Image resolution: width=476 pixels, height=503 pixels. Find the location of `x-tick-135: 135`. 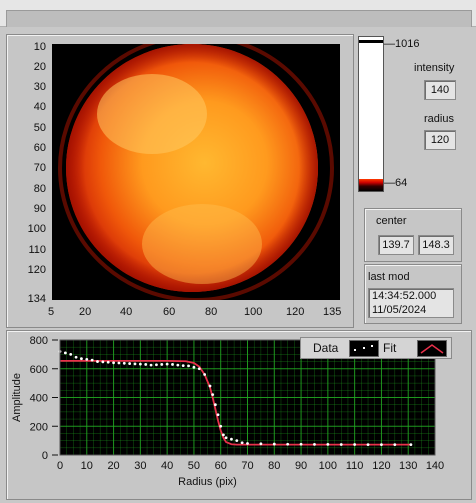

x-tick-135: 135 is located at coordinates (332, 312).